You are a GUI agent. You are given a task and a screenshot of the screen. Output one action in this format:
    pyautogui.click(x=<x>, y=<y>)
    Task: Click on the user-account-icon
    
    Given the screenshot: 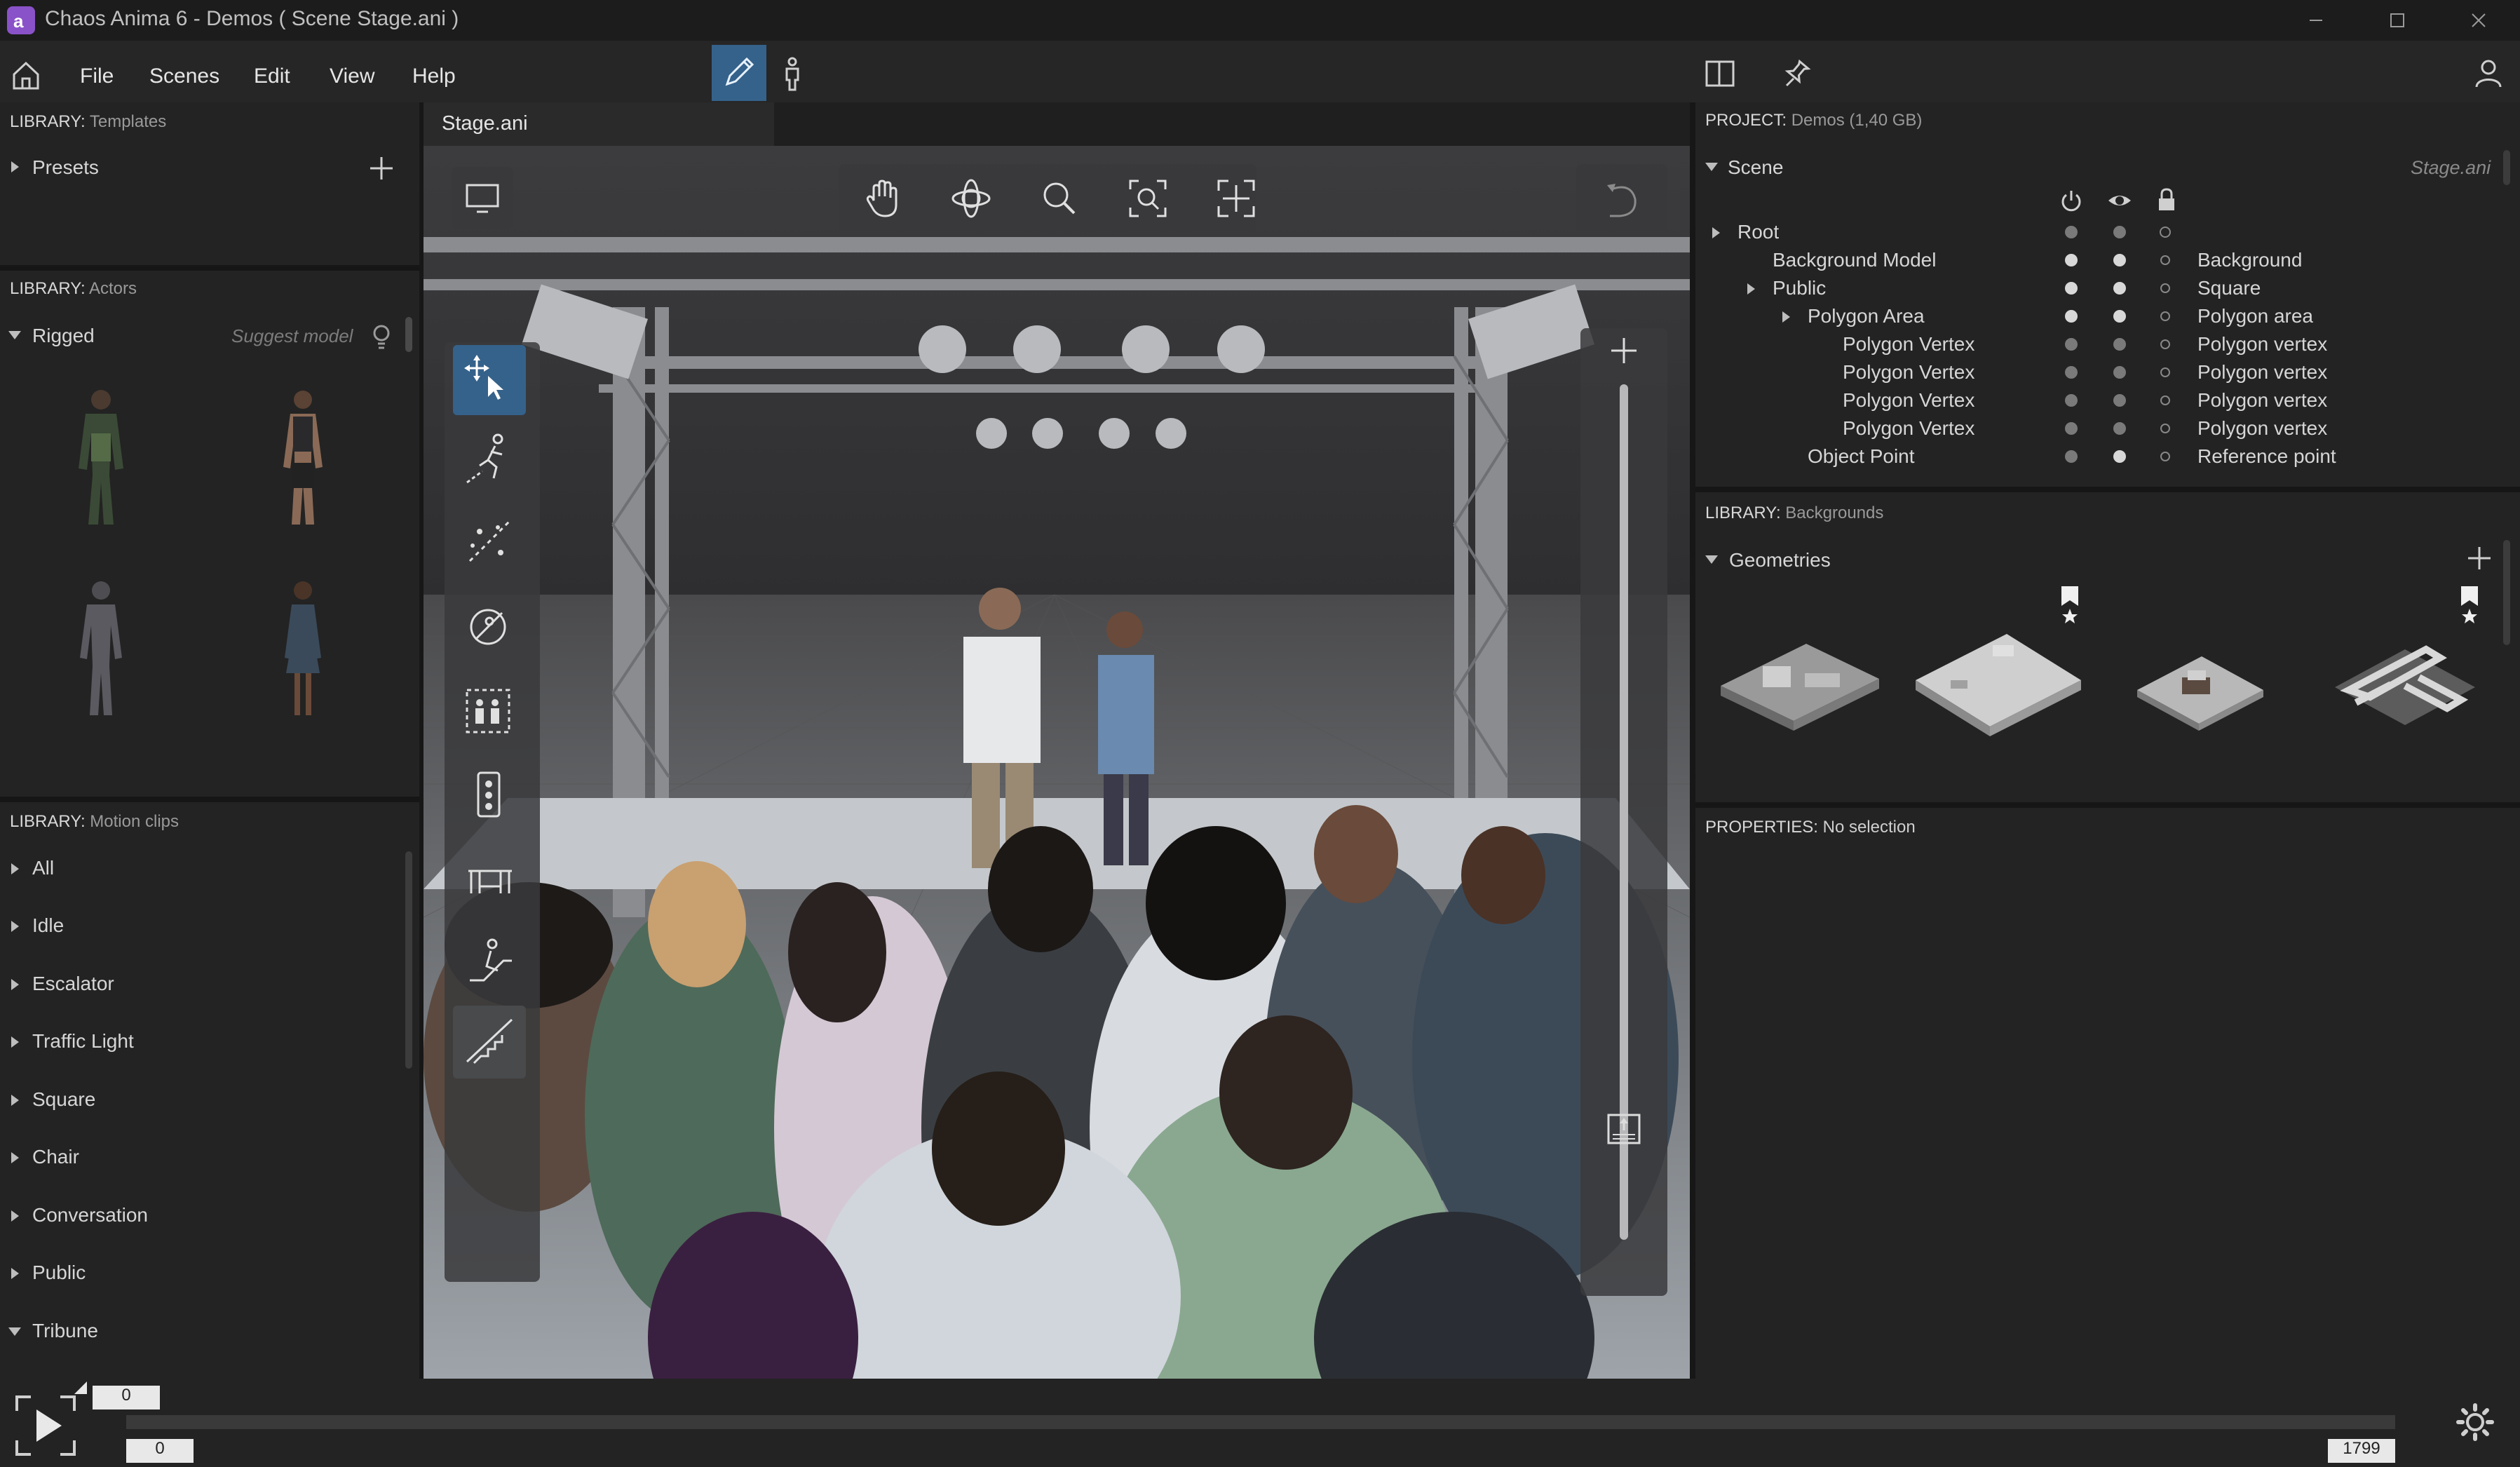 What is the action you would take?
    pyautogui.click(x=2488, y=73)
    